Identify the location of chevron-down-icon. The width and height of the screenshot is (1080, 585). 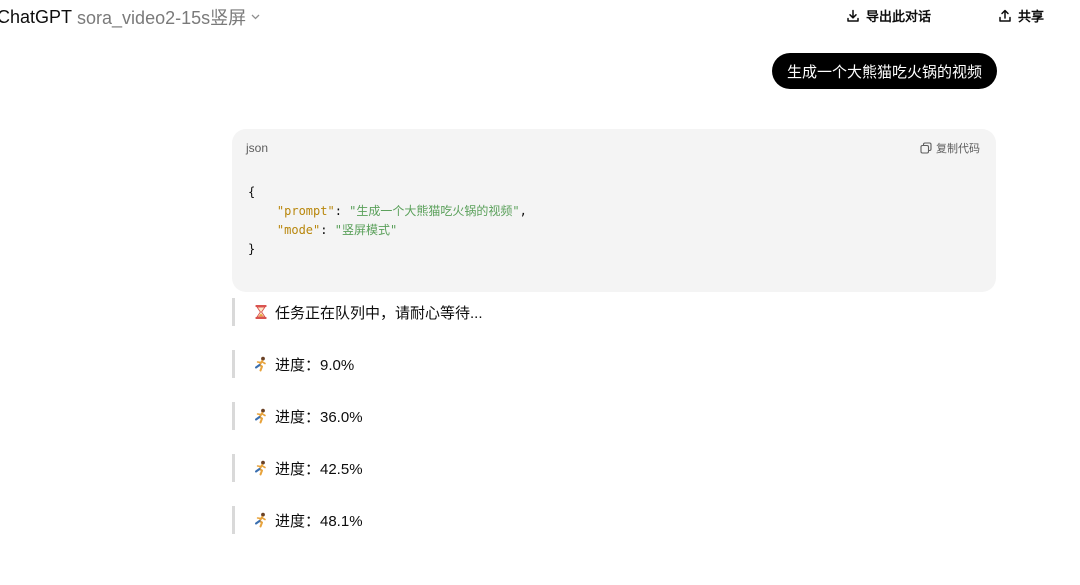
(255, 17).